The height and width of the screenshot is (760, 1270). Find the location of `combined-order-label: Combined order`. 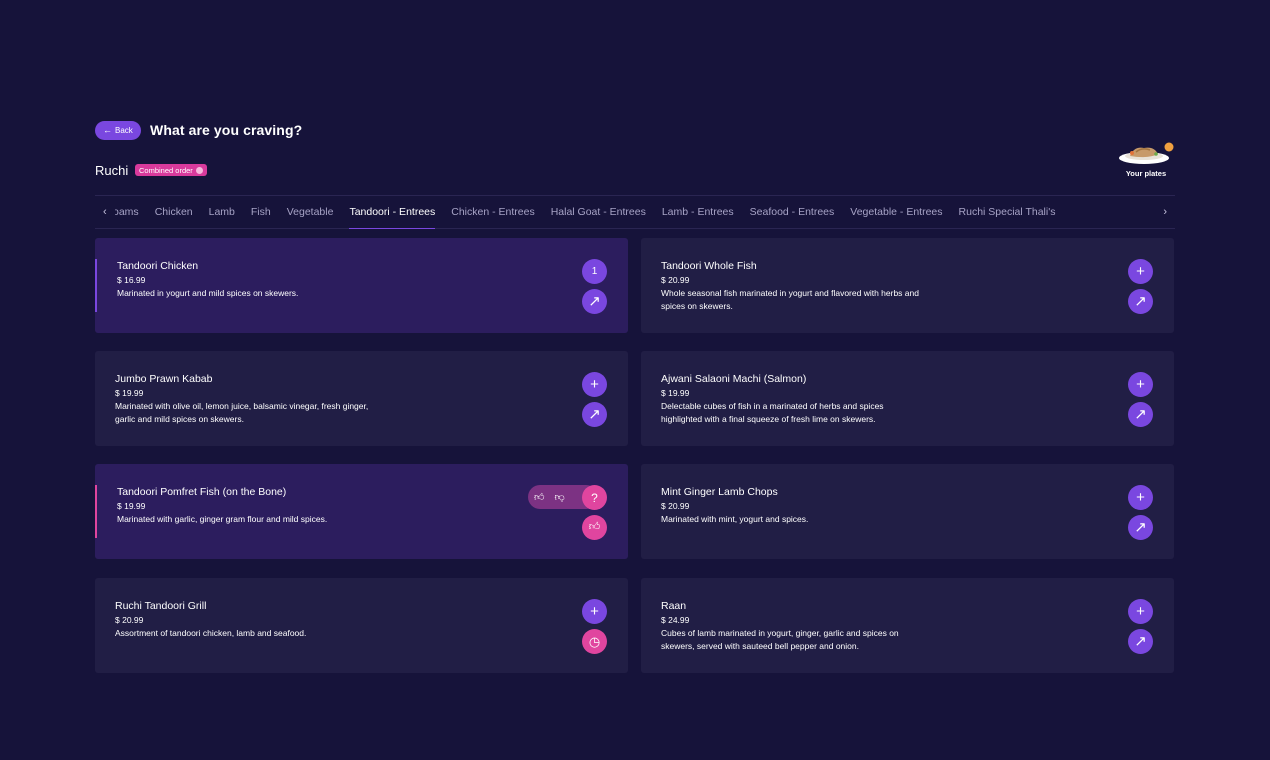

combined-order-label: Combined order is located at coordinates (166, 170).